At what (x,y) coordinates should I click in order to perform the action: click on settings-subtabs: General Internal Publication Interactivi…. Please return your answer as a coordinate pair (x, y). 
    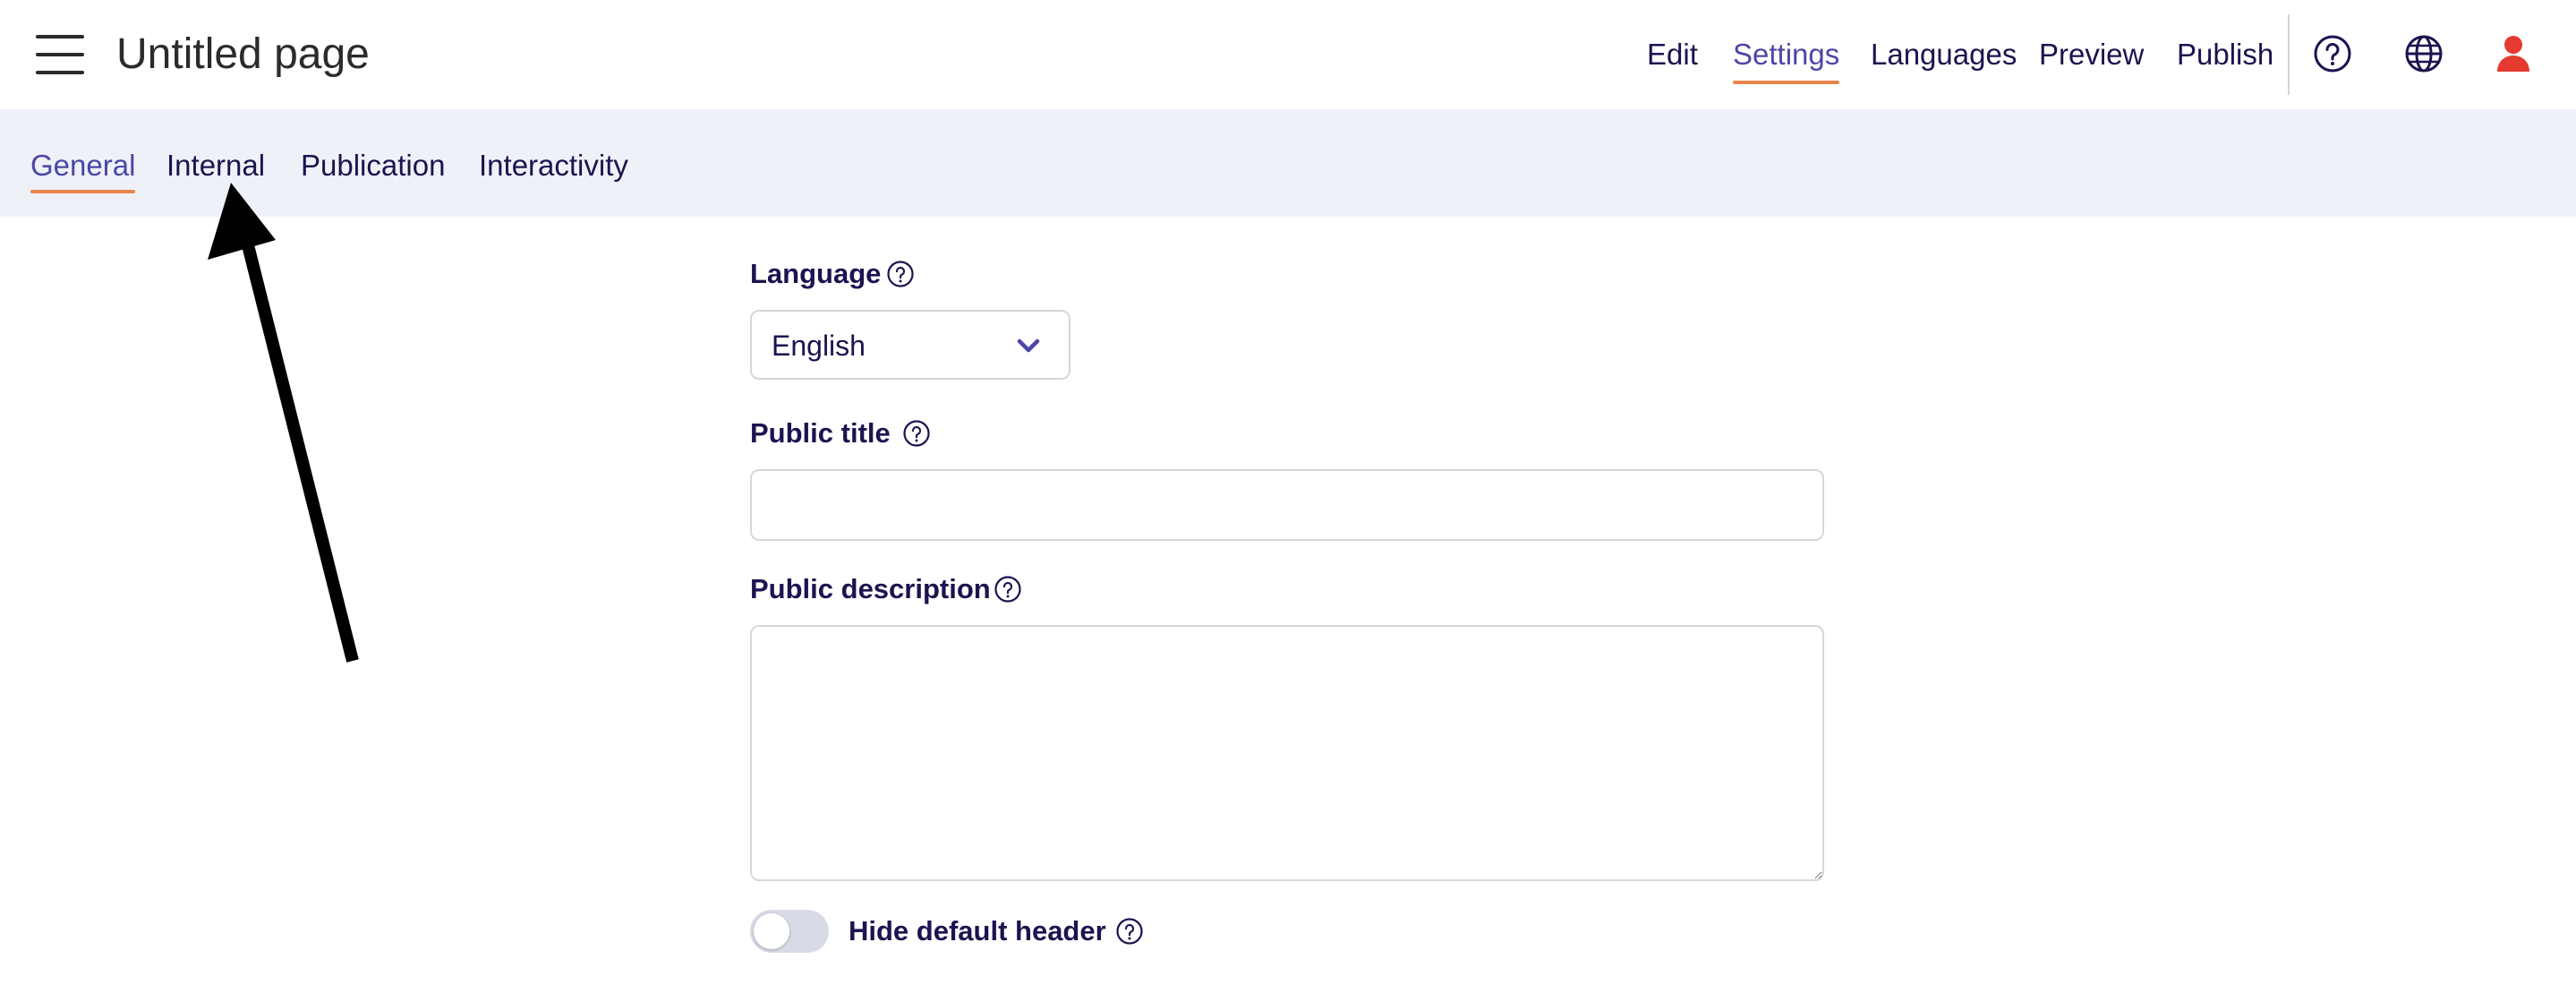
    Looking at the image, I should click on (1288, 163).